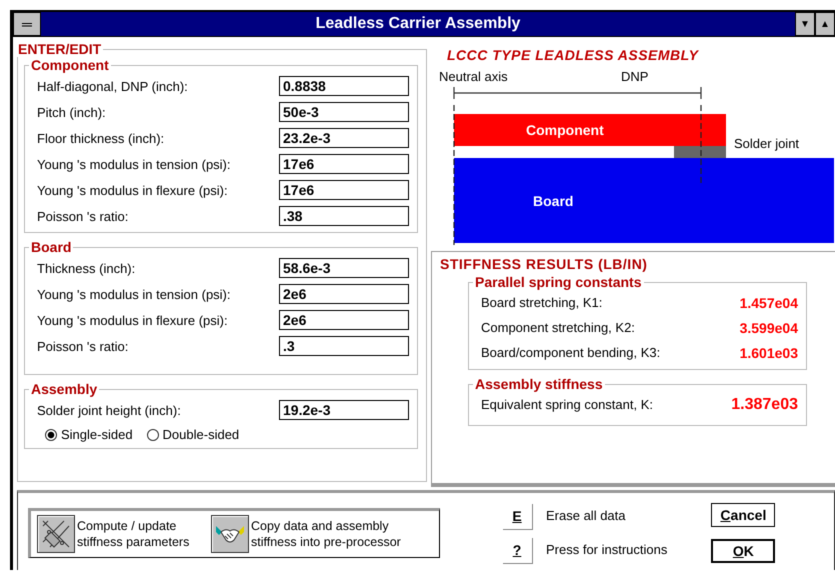  What do you see at coordinates (570, 352) in the screenshot?
I see `result-label: Board/component bending, K3:` at bounding box center [570, 352].